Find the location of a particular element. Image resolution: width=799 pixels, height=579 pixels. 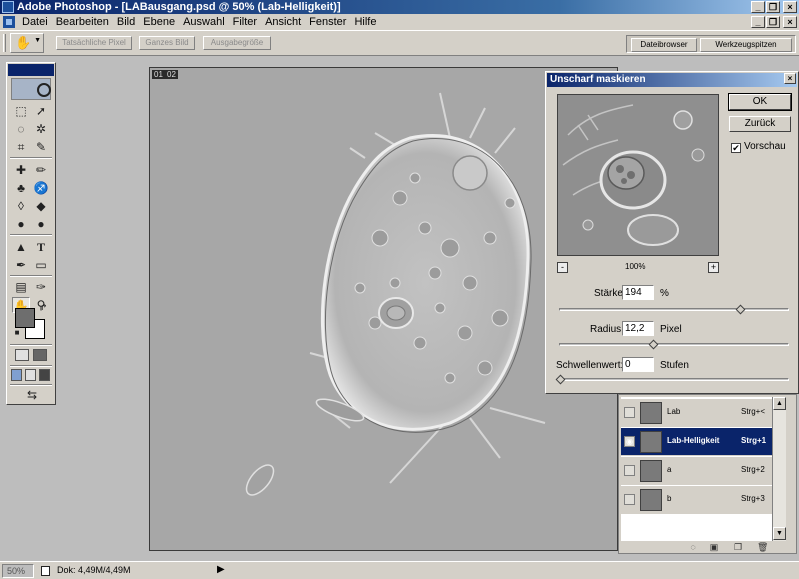

menu-ebene: Ebene is located at coordinates (159, 22).